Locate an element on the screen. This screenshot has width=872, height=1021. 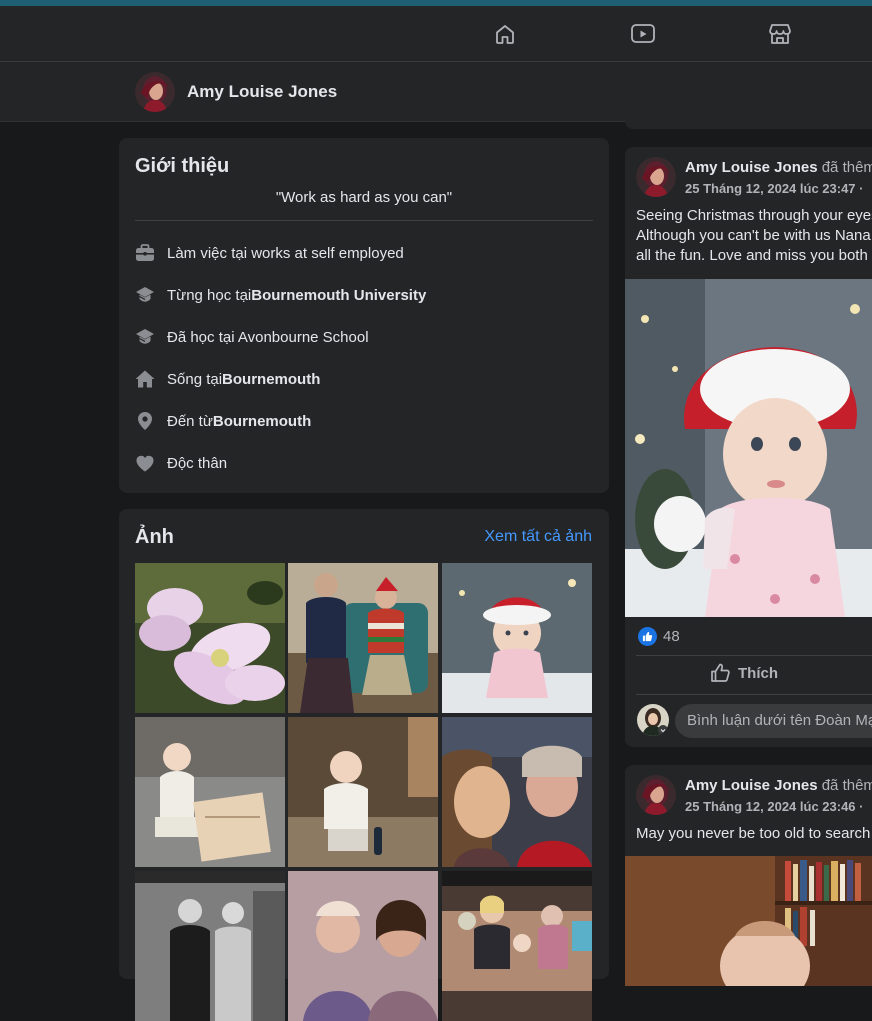
photo-grandparents is located at coordinates (363, 638).